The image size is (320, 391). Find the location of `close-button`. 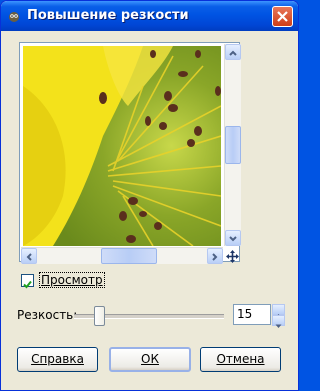

close-button is located at coordinates (282, 16).